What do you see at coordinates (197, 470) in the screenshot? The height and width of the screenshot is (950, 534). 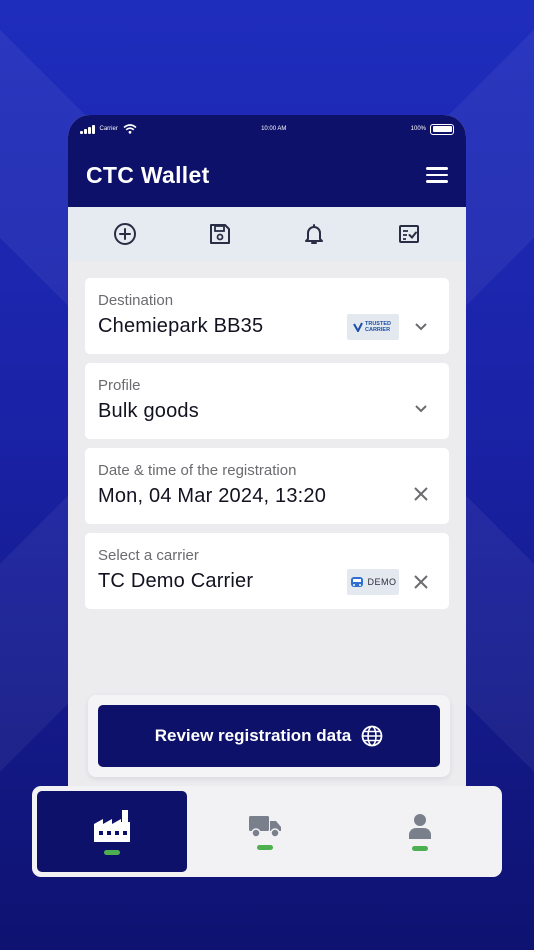 I see `datetime-label: Date & time of the registration` at bounding box center [197, 470].